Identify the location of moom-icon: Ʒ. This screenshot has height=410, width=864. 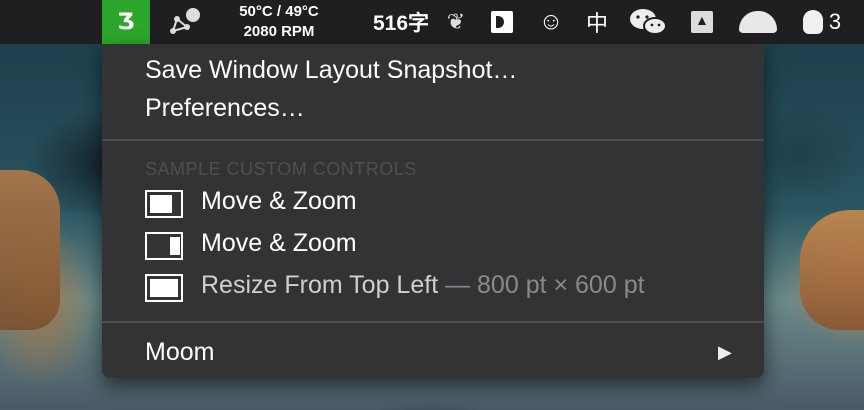
(126, 22).